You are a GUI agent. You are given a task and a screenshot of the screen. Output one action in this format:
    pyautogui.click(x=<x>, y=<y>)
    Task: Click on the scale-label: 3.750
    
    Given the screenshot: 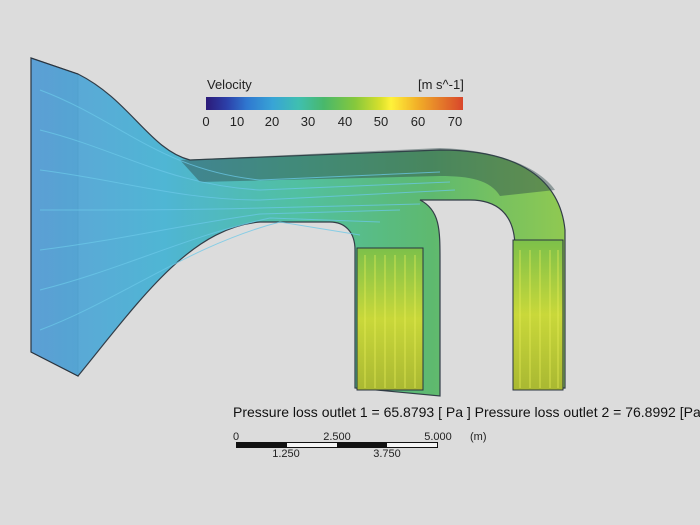 What is the action you would take?
    pyautogui.click(x=387, y=454)
    